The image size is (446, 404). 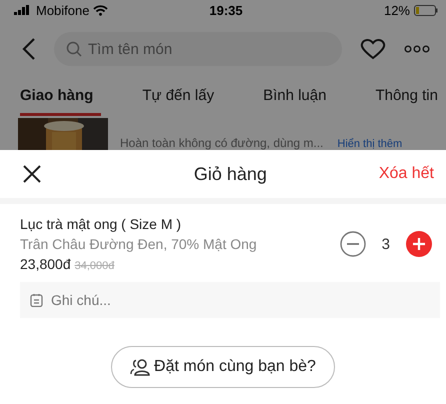 What do you see at coordinates (182, 97) in the screenshot?
I see `tab: Tự đến lấy` at bounding box center [182, 97].